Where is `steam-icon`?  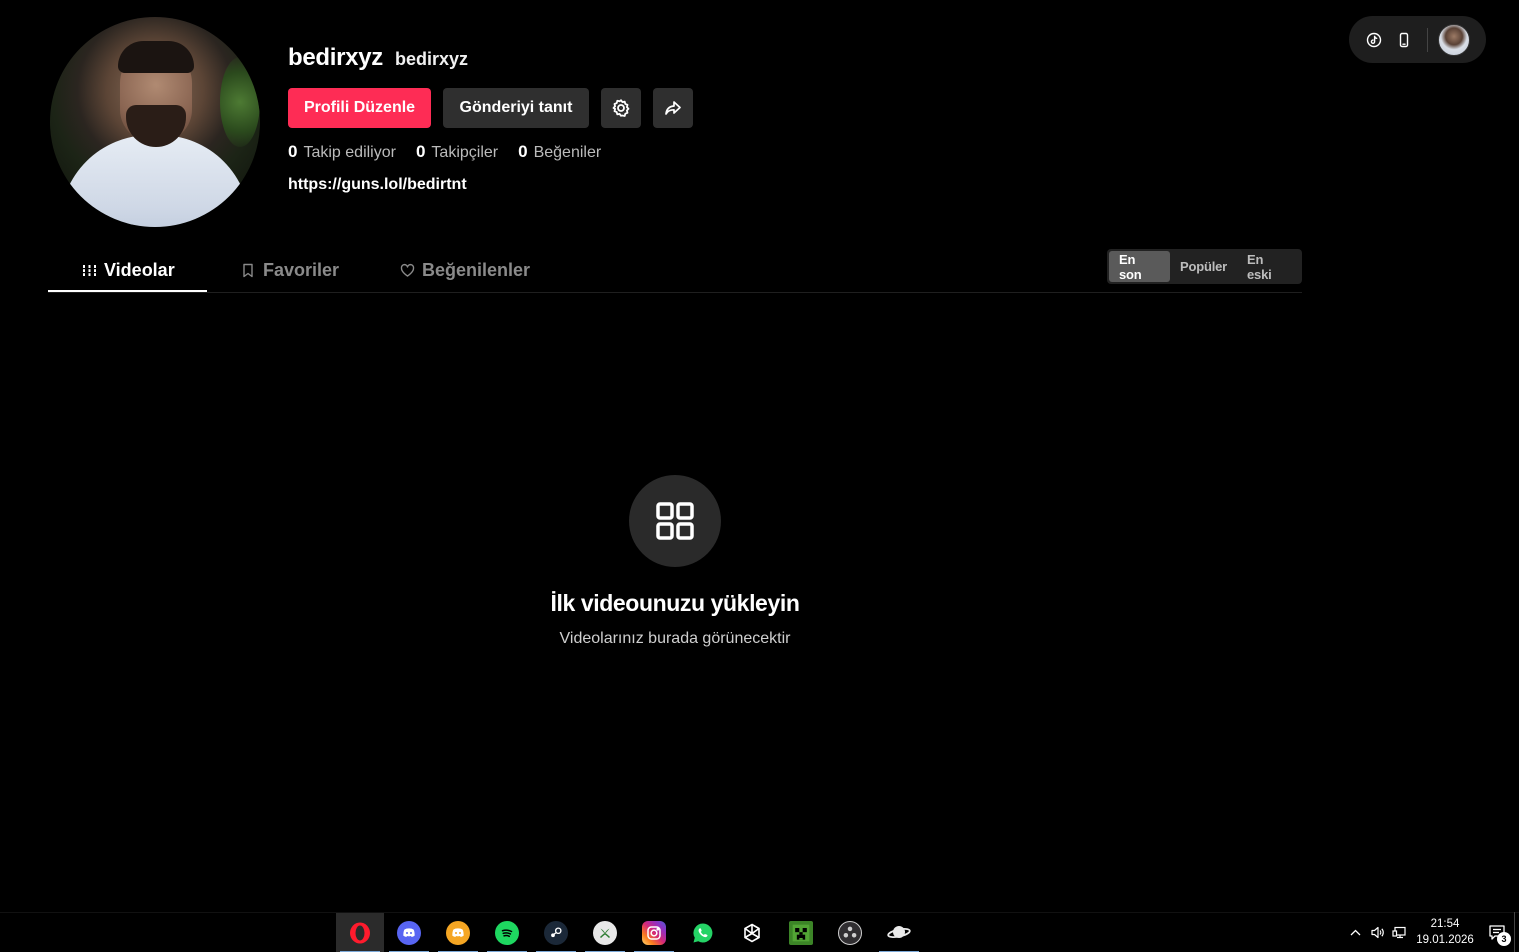 steam-icon is located at coordinates (556, 933).